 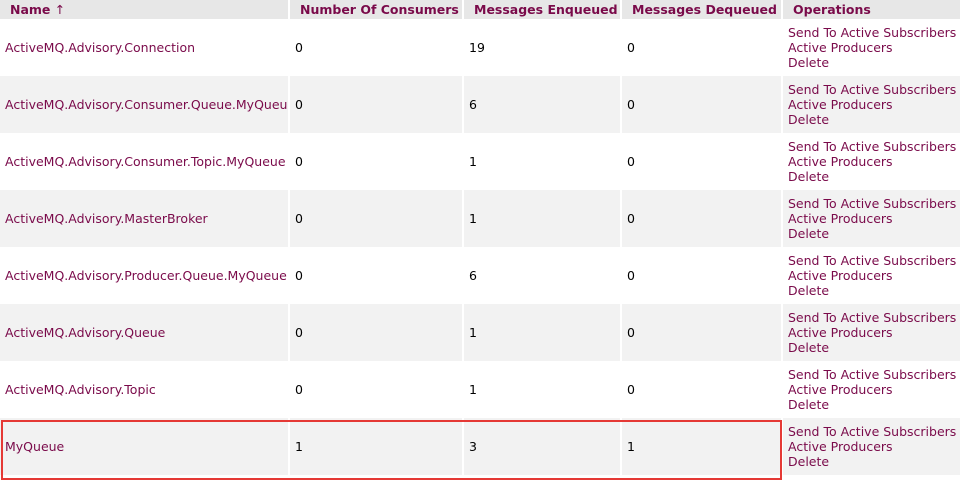 I want to click on column-header-name: Name ↑, so click(x=145, y=9).